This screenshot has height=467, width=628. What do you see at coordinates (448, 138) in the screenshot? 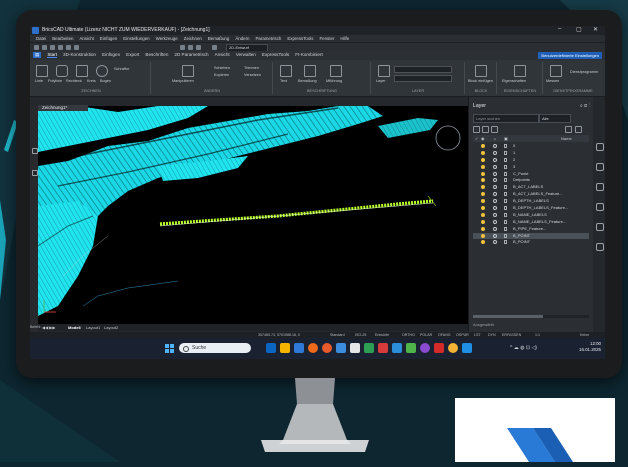
I see `navigation-wheel-icon` at bounding box center [448, 138].